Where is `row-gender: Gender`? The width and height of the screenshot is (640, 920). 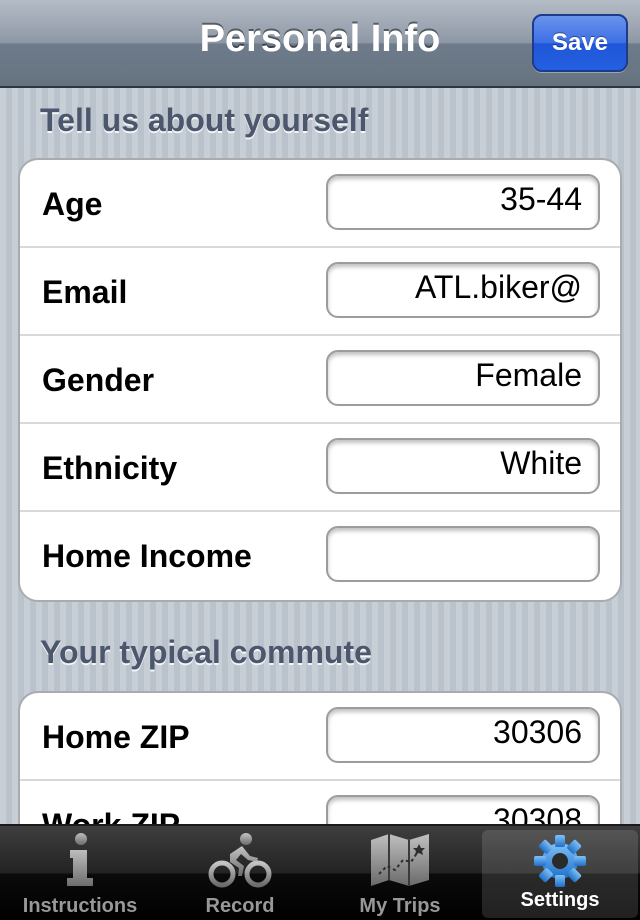
row-gender: Gender is located at coordinates (320, 380).